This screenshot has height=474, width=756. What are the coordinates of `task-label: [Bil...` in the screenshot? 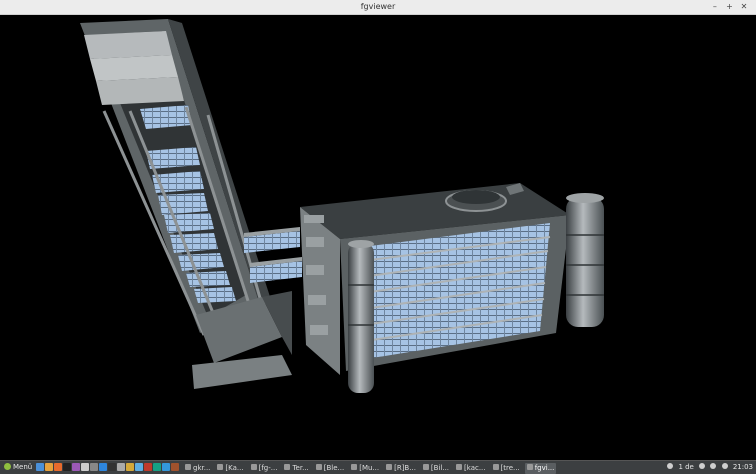 It's located at (440, 468).